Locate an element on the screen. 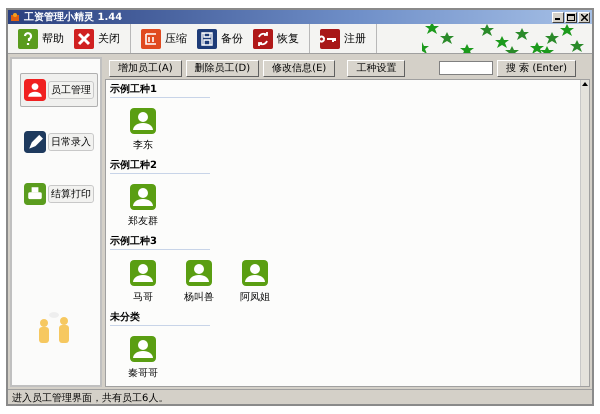 The image size is (600, 414). close-button is located at coordinates (584, 17).